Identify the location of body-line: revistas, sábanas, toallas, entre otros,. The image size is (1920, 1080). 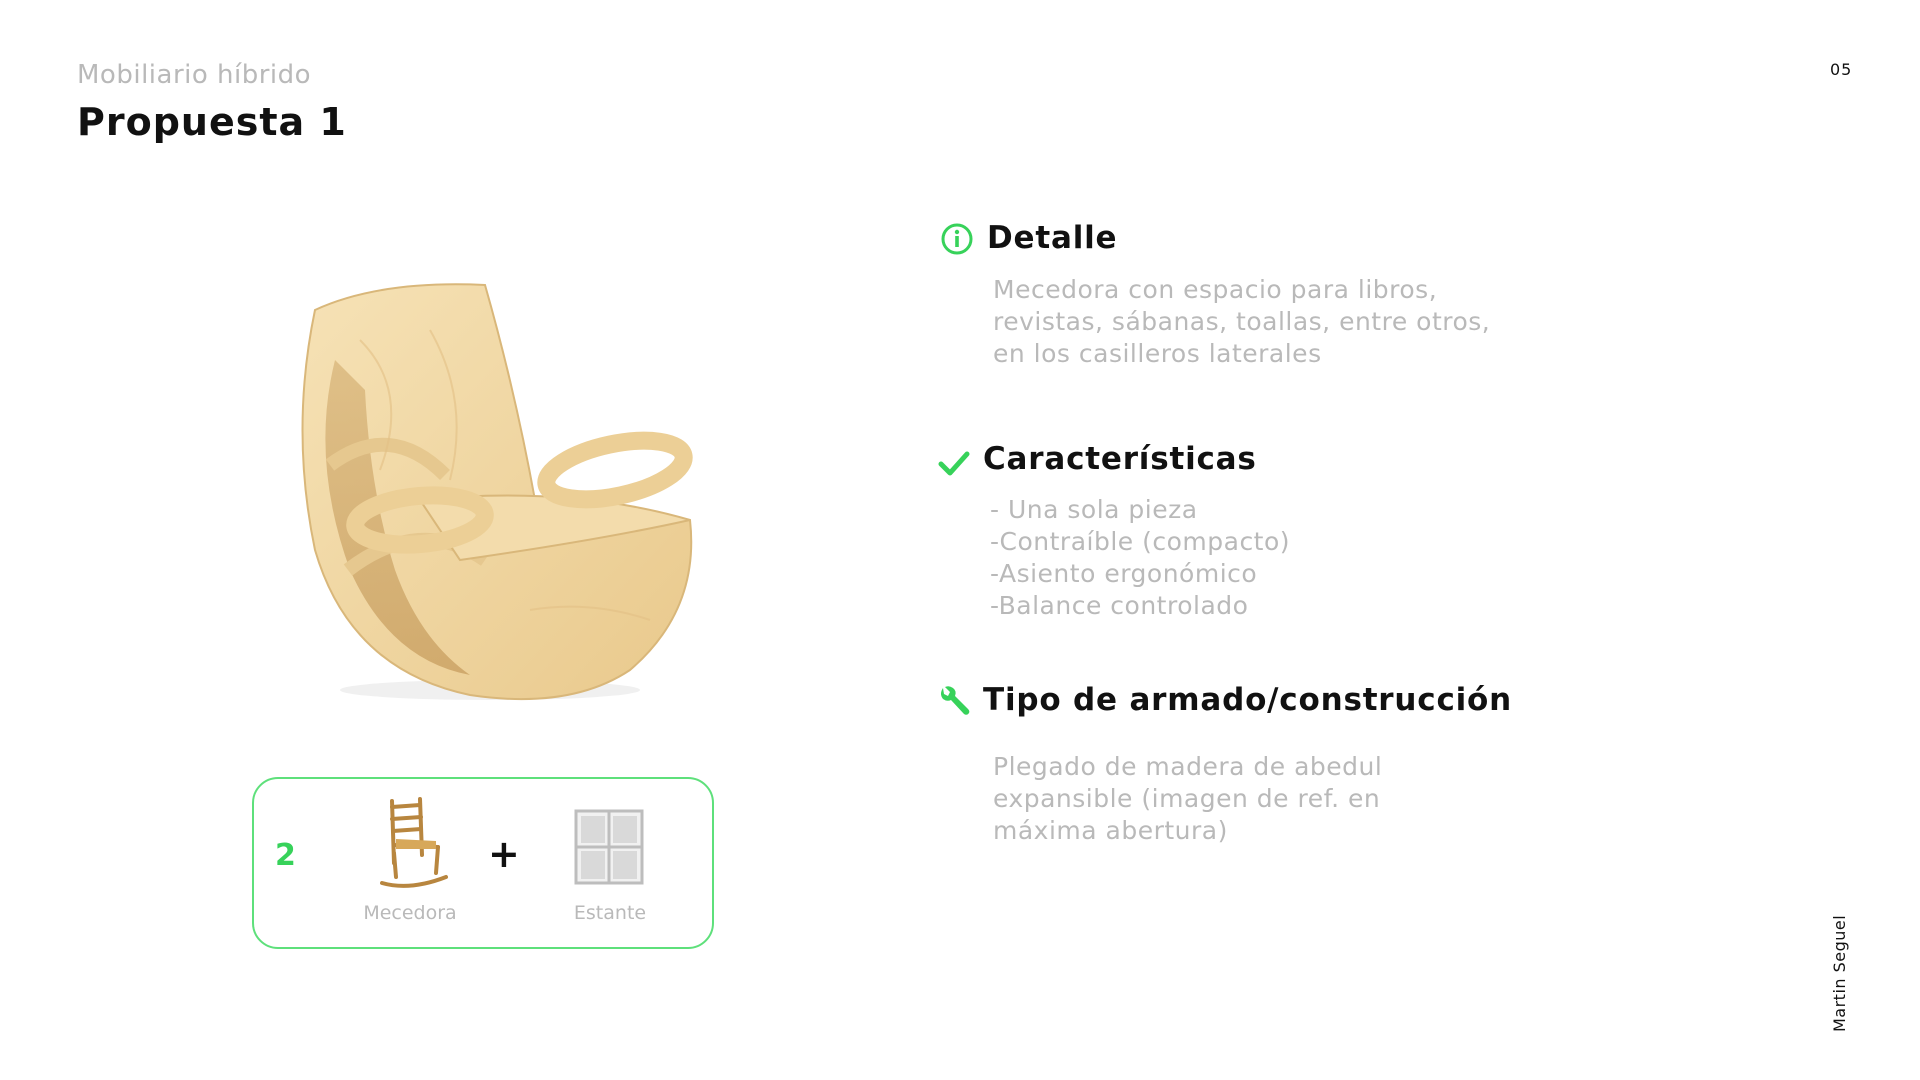
(1242, 321).